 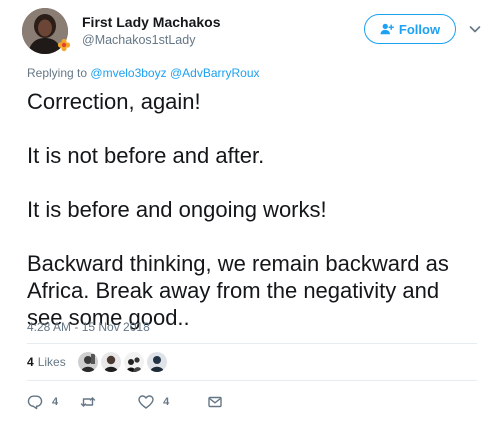 I want to click on likes-row: 4 Likes, so click(x=98, y=362).